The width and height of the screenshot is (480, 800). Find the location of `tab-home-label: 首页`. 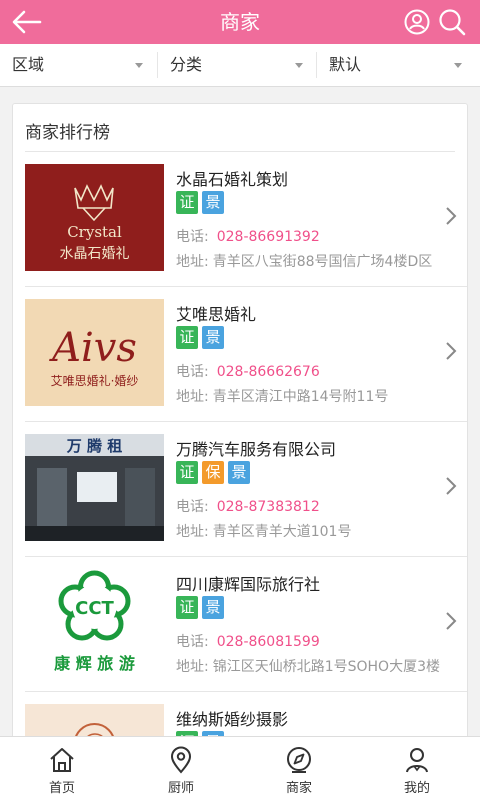

tab-home-label: 首页 is located at coordinates (61, 788).